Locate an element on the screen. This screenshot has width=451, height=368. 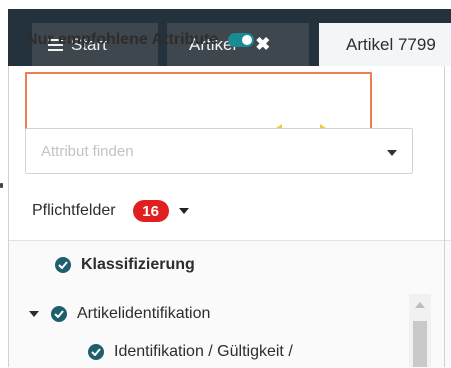
required-fields-filter: Pflichtfelder 16 is located at coordinates (110, 211).